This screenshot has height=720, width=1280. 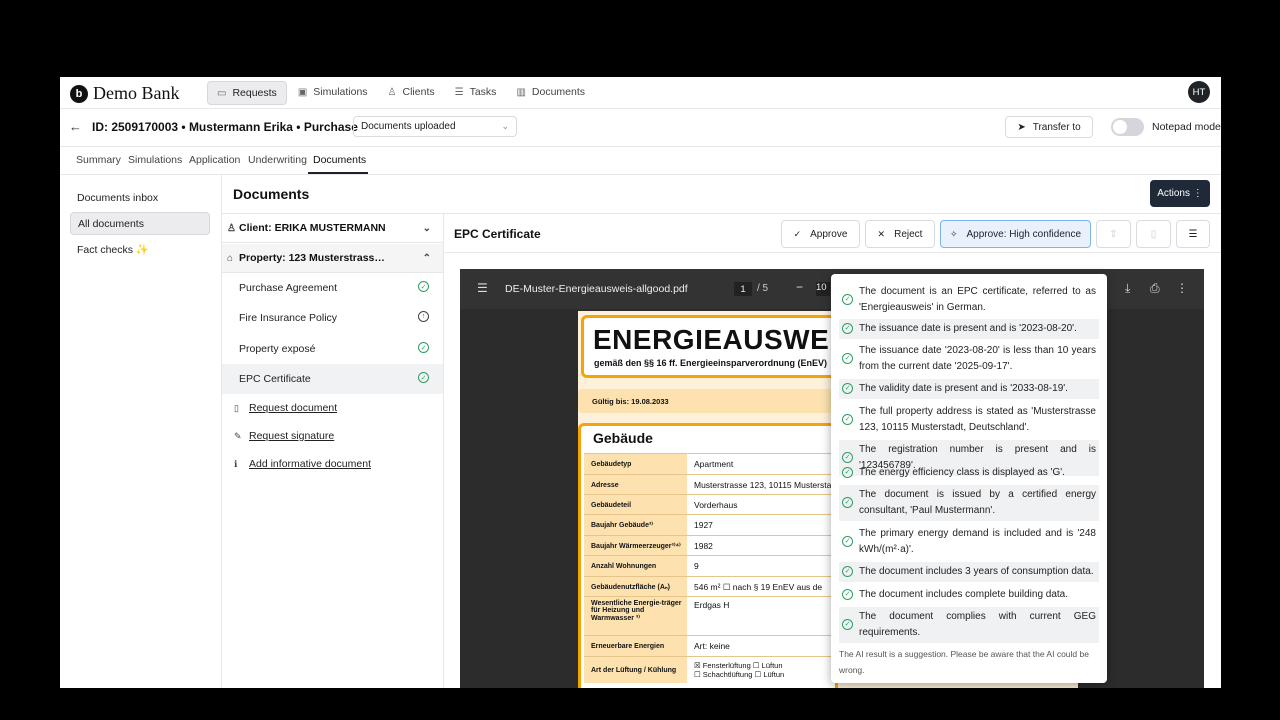 I want to click on subtab-underwriting: Underwriting, so click(x=277, y=160).